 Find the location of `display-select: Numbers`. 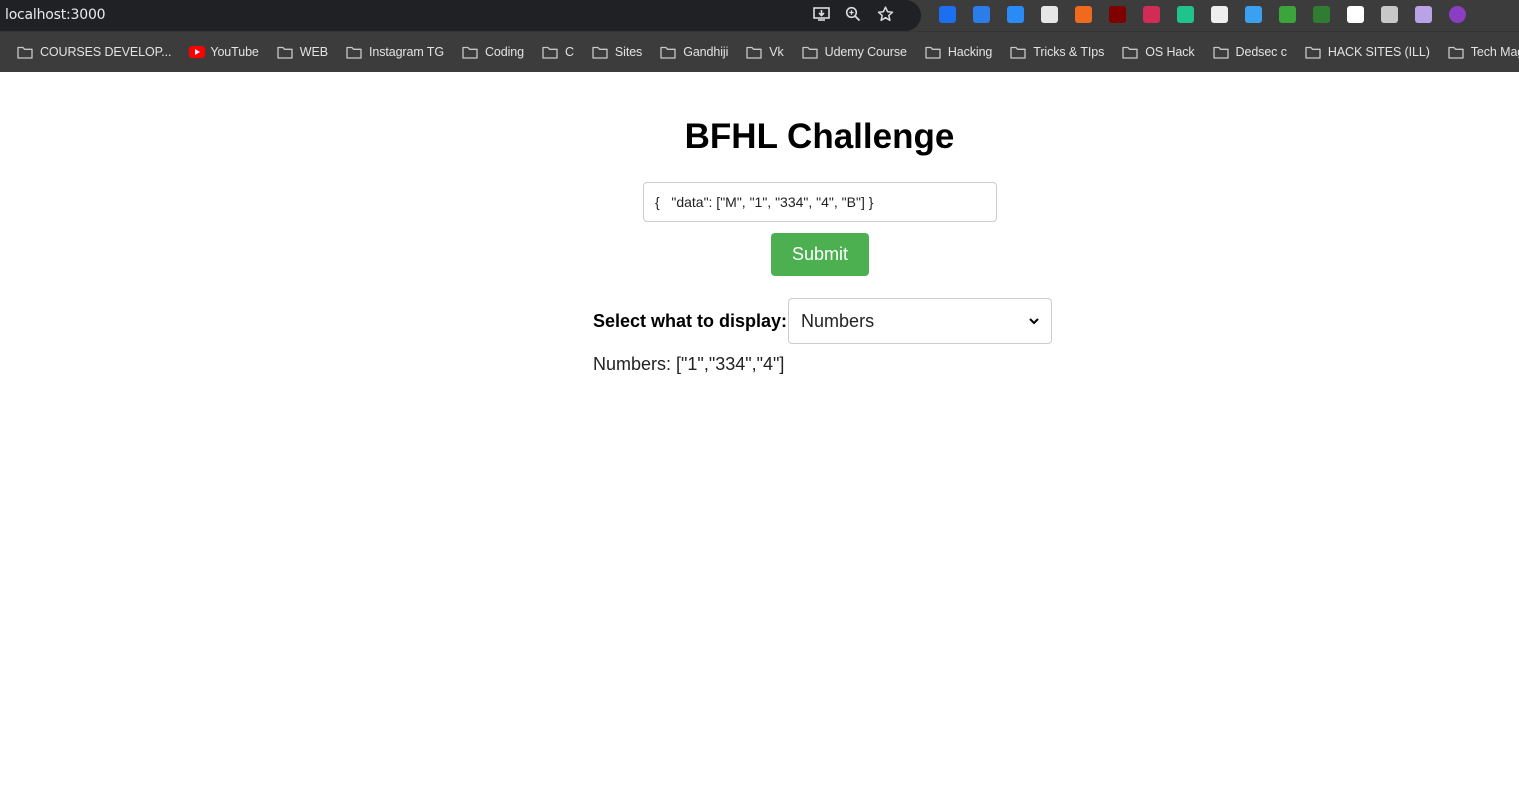

display-select: Numbers is located at coordinates (920, 321).